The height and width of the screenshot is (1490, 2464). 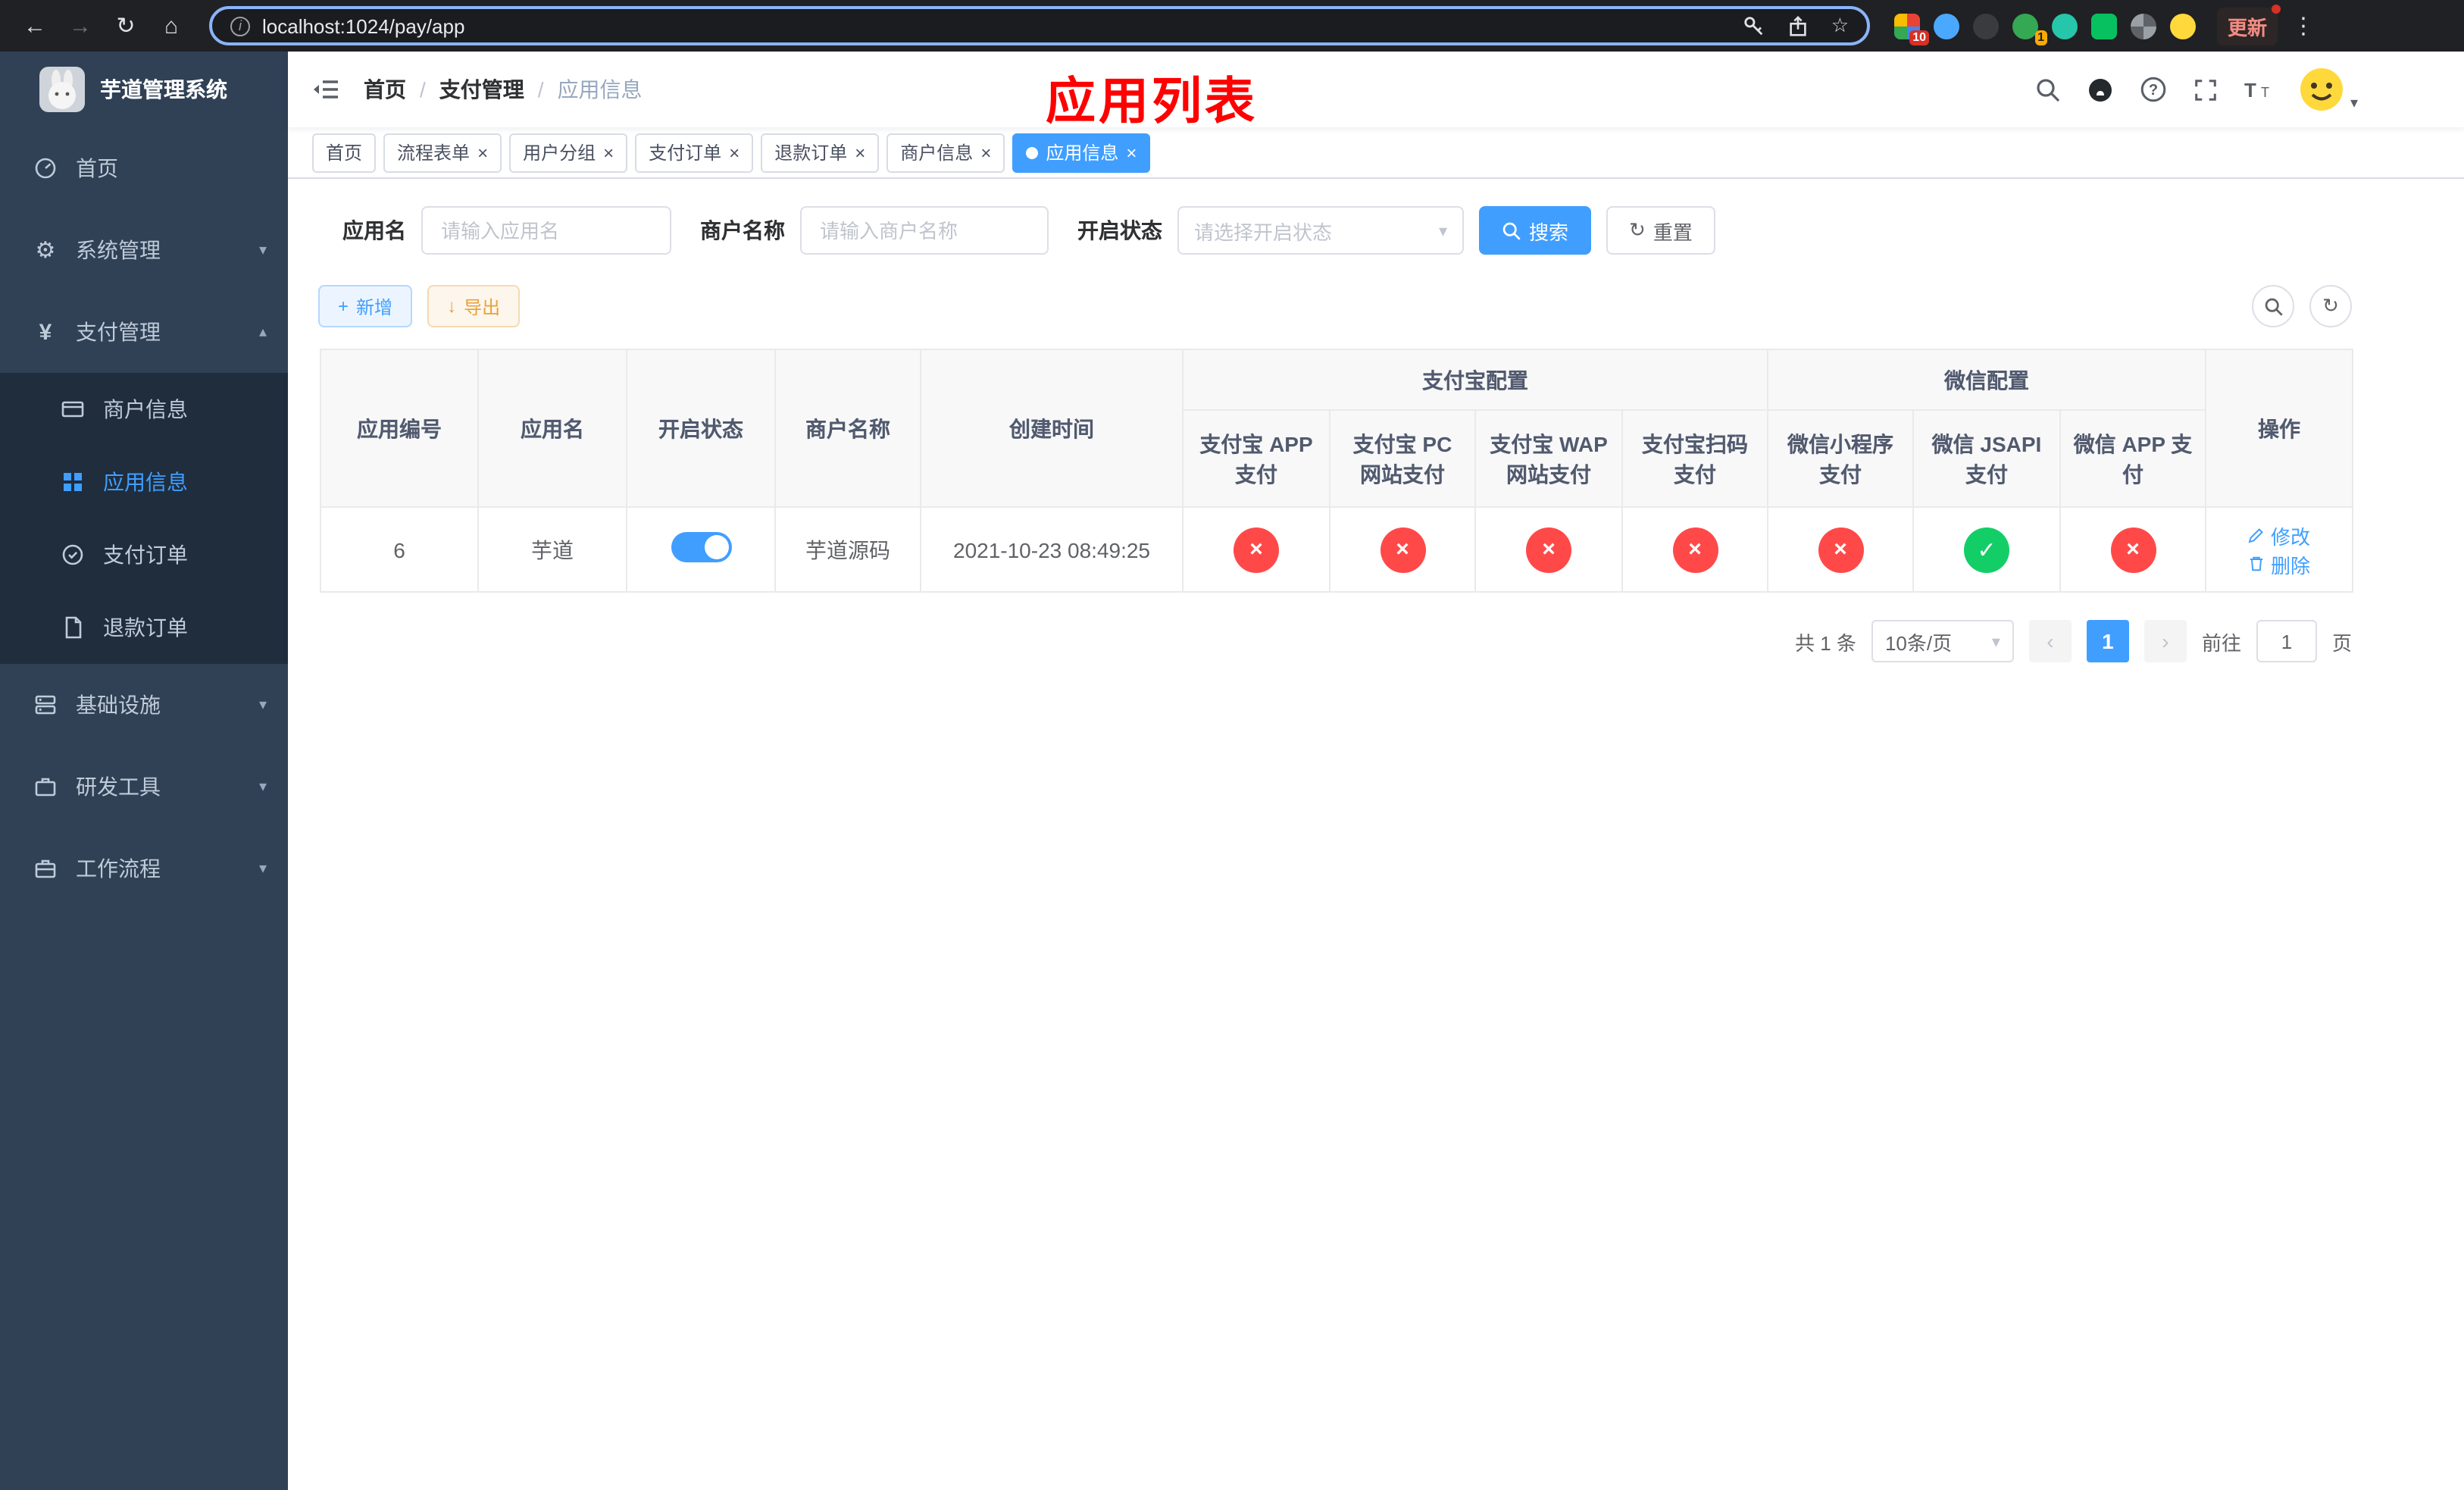 I want to click on extension-icon-check, so click(x=2065, y=26).